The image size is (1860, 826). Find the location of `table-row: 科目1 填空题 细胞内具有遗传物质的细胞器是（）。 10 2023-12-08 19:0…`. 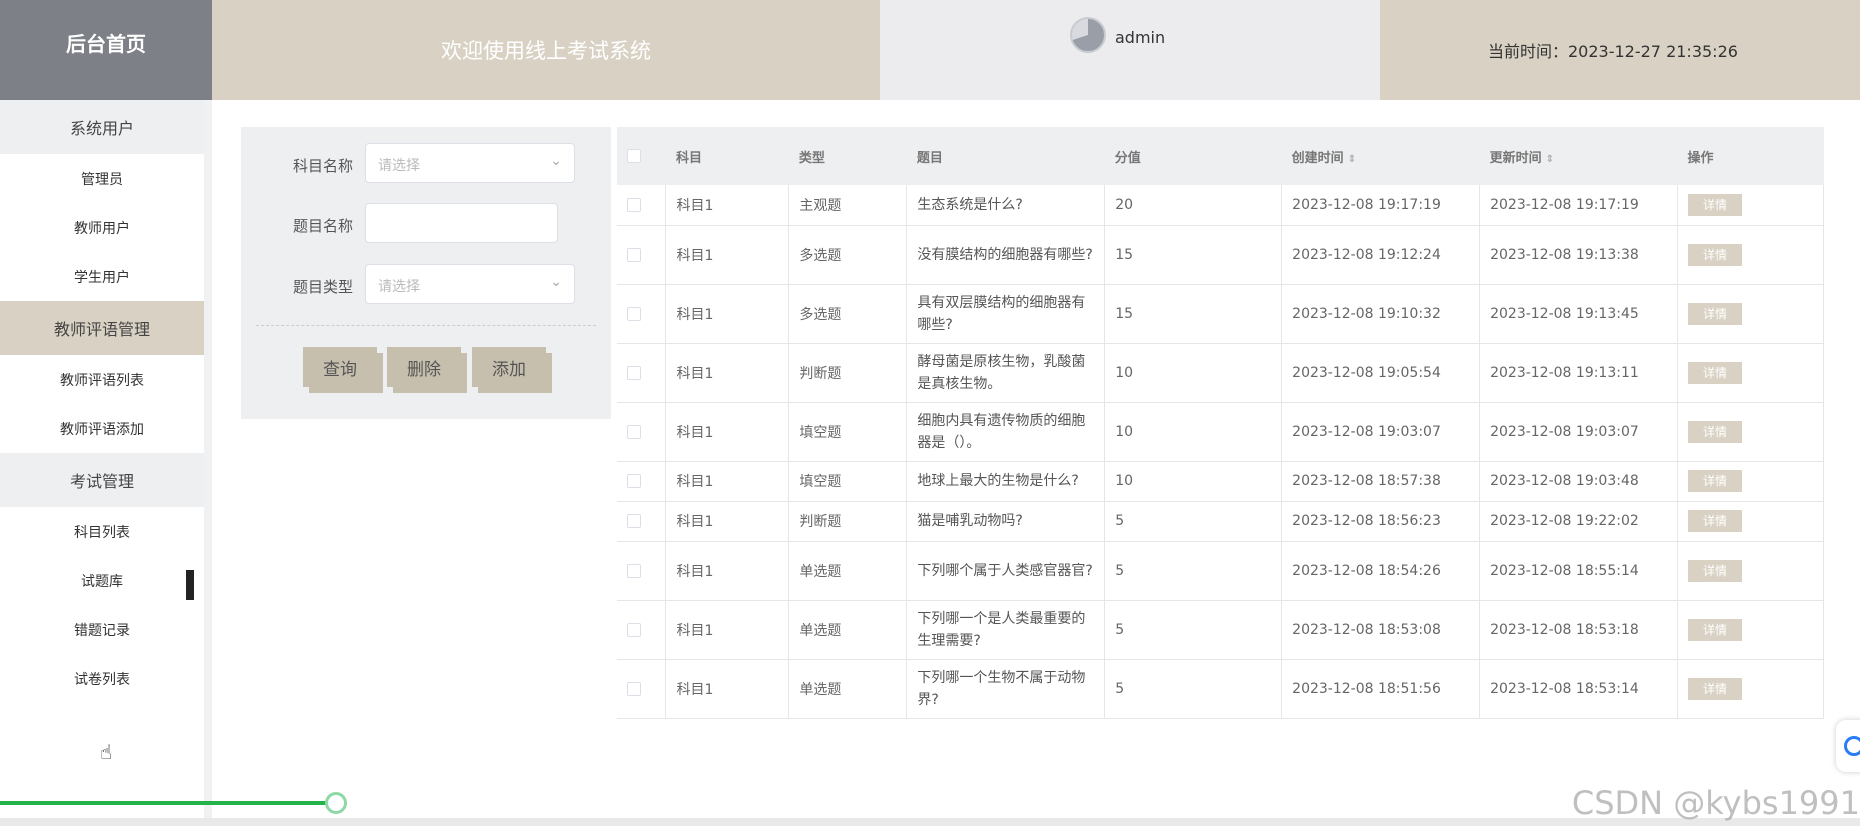

table-row: 科目1 填空题 细胞内具有遗传物质的细胞器是（）。 10 2023-12-08 19:0… is located at coordinates (1220, 432).